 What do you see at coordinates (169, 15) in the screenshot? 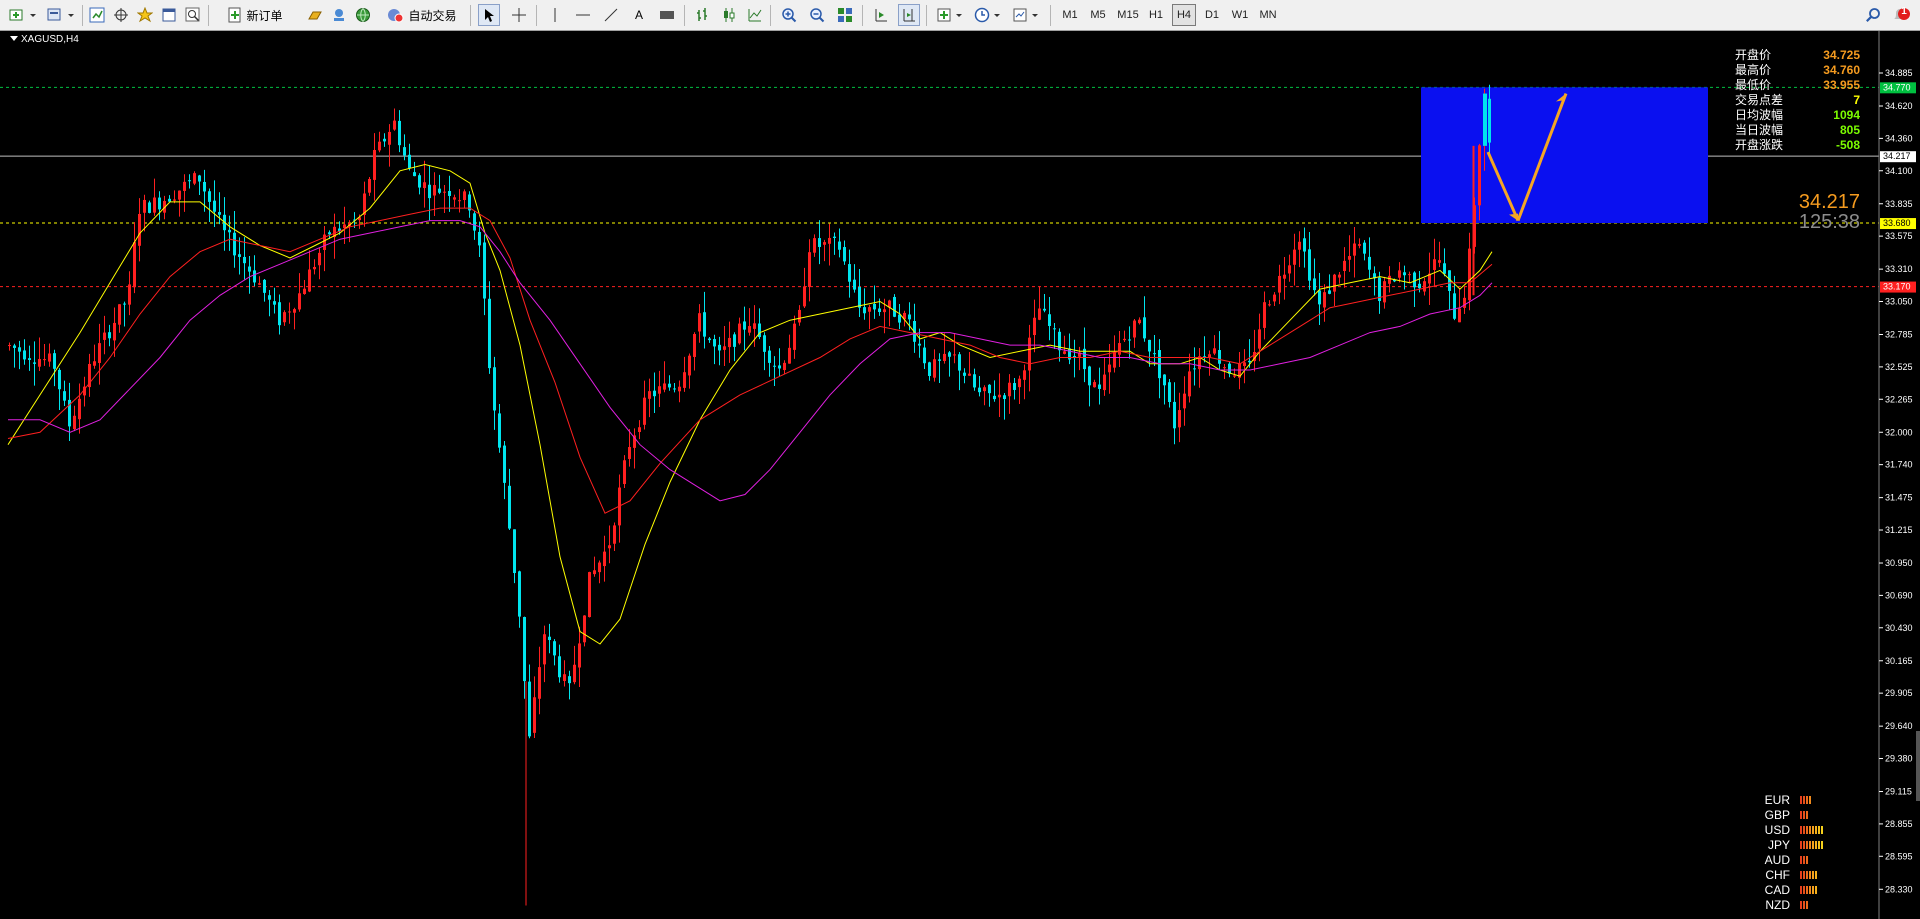
I see `terminal-button` at bounding box center [169, 15].